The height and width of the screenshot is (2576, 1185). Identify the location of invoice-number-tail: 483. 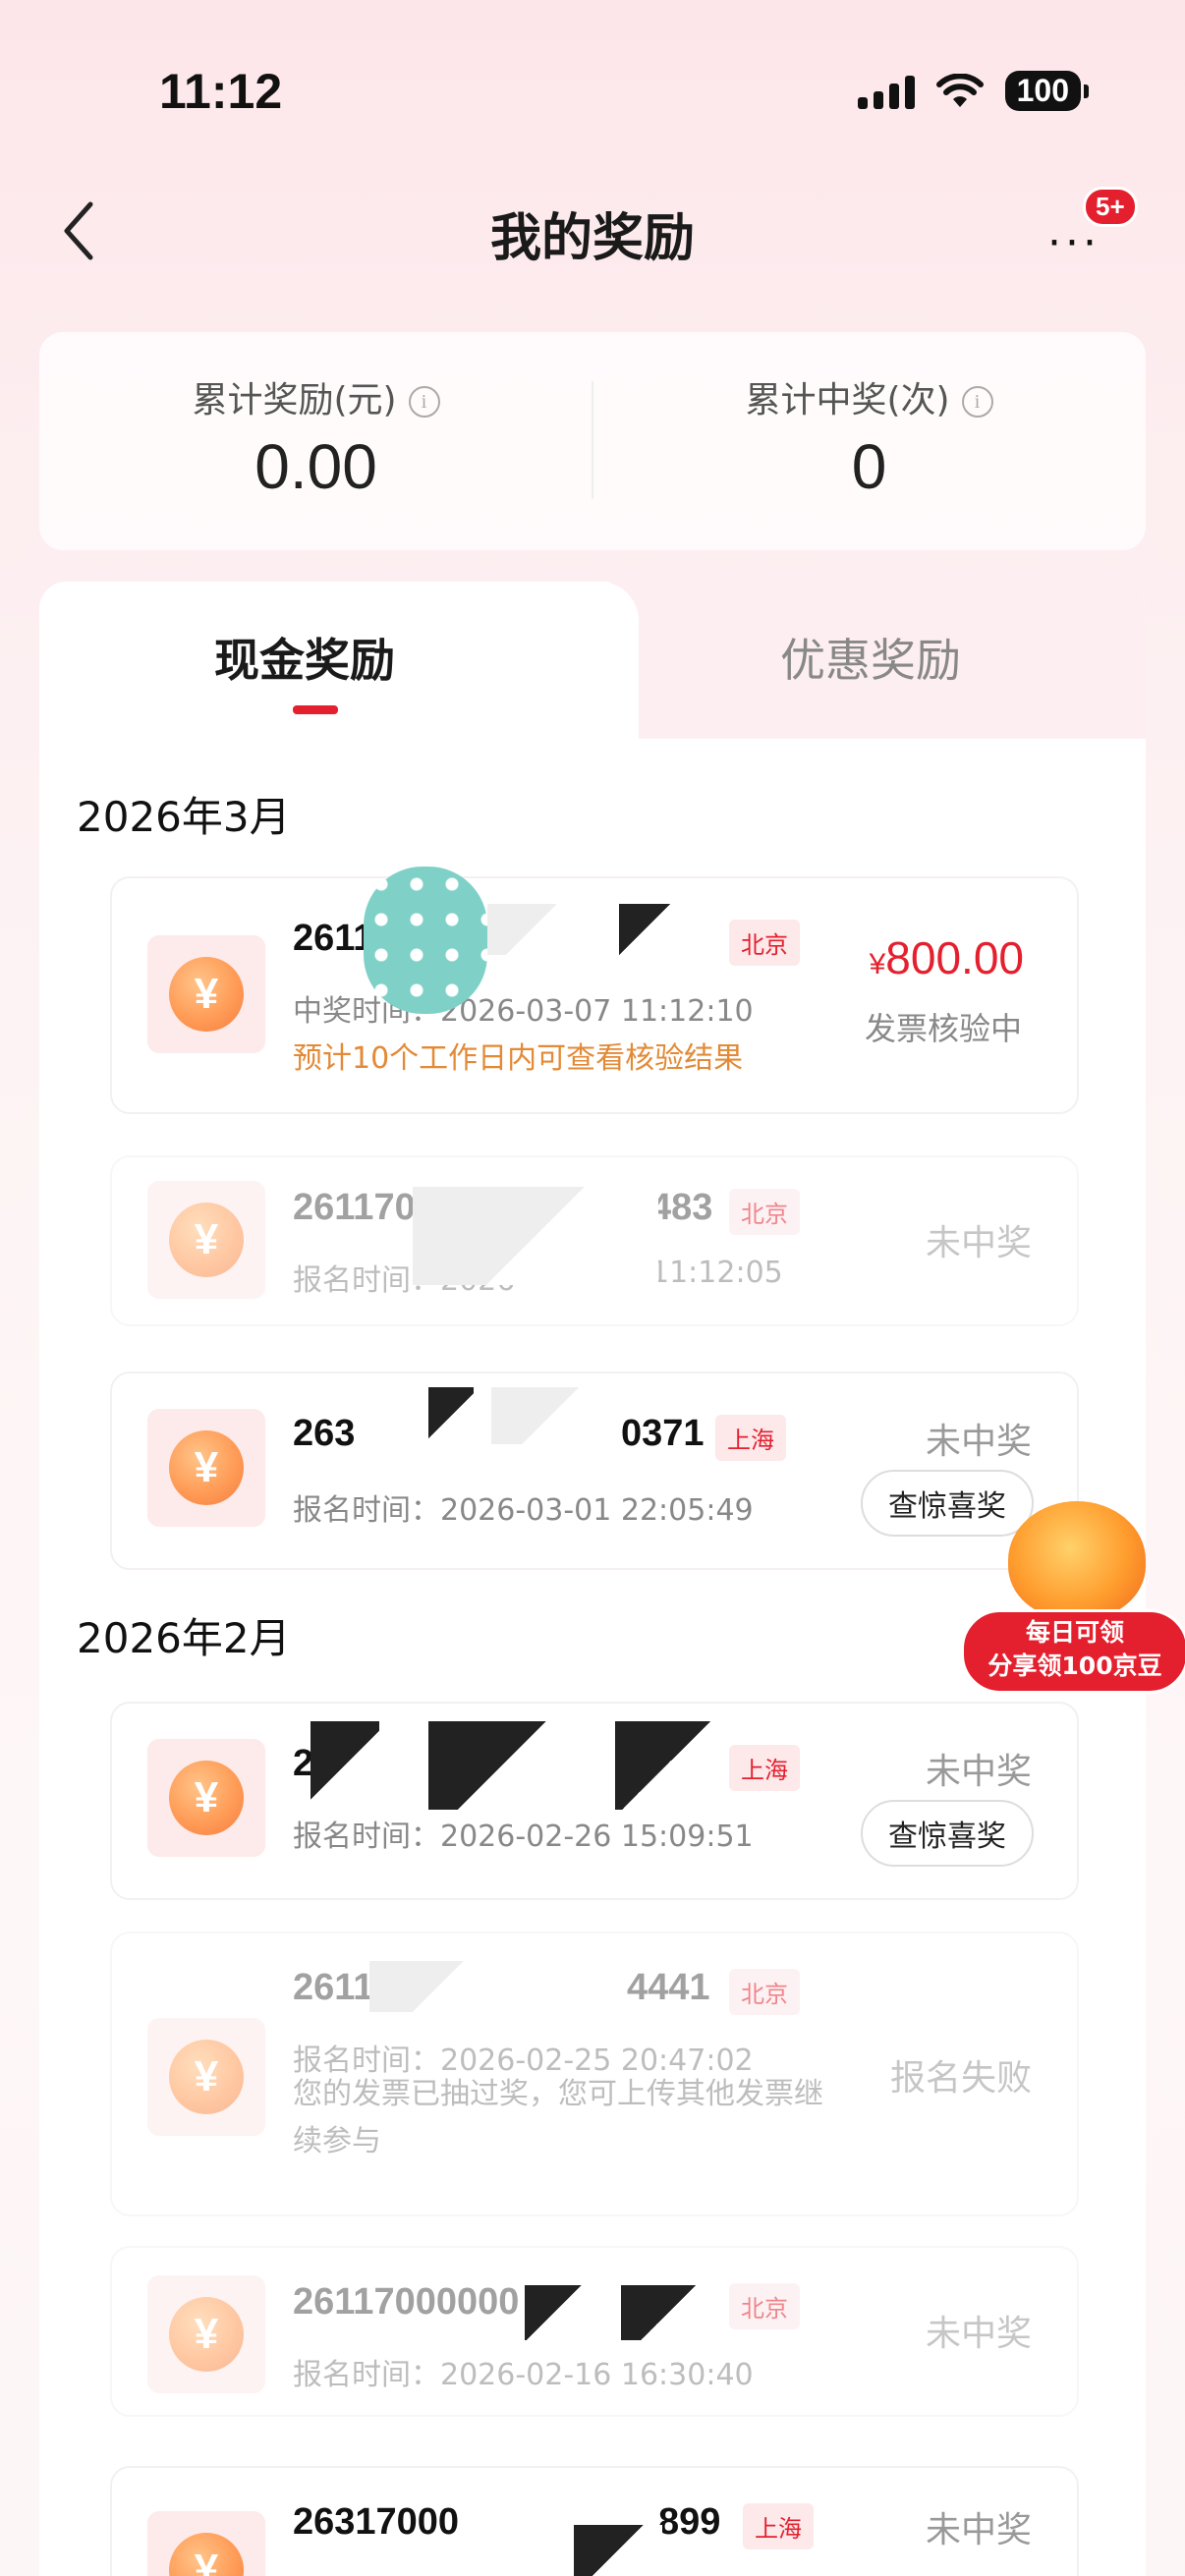
(682, 1207).